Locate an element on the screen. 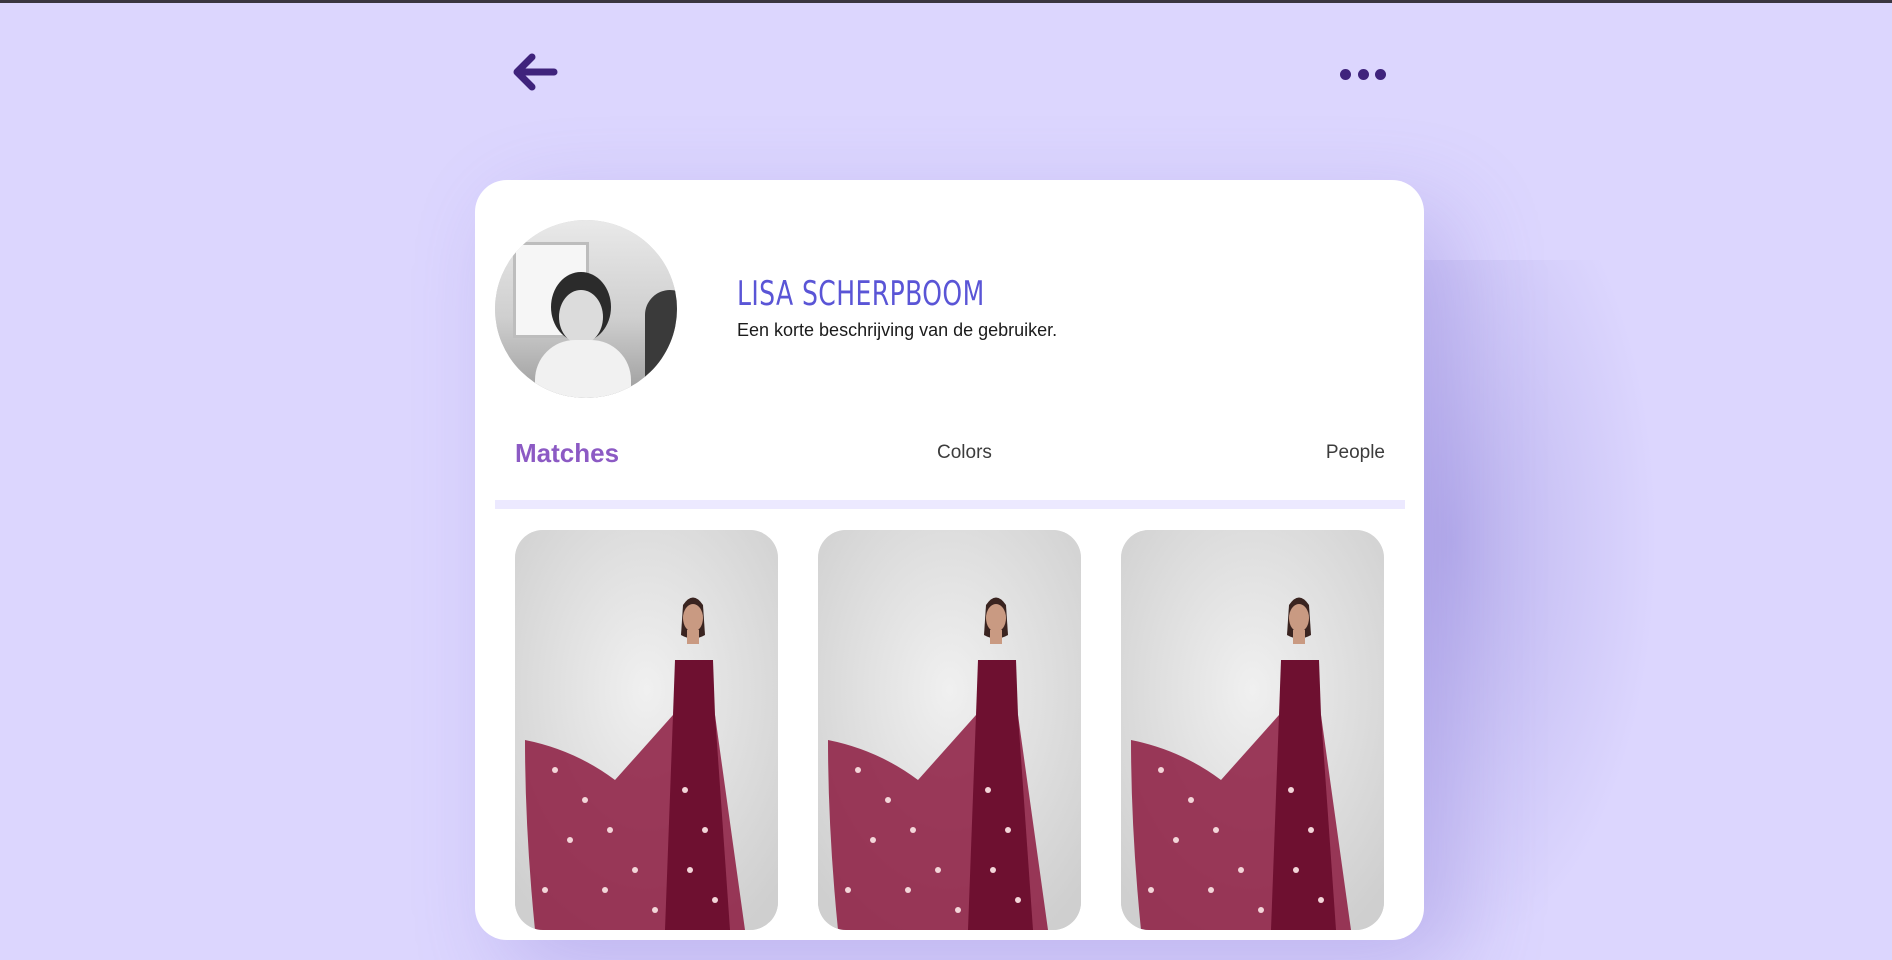 This screenshot has height=960, width=1892. avatar-second-person is located at coordinates (661, 344).